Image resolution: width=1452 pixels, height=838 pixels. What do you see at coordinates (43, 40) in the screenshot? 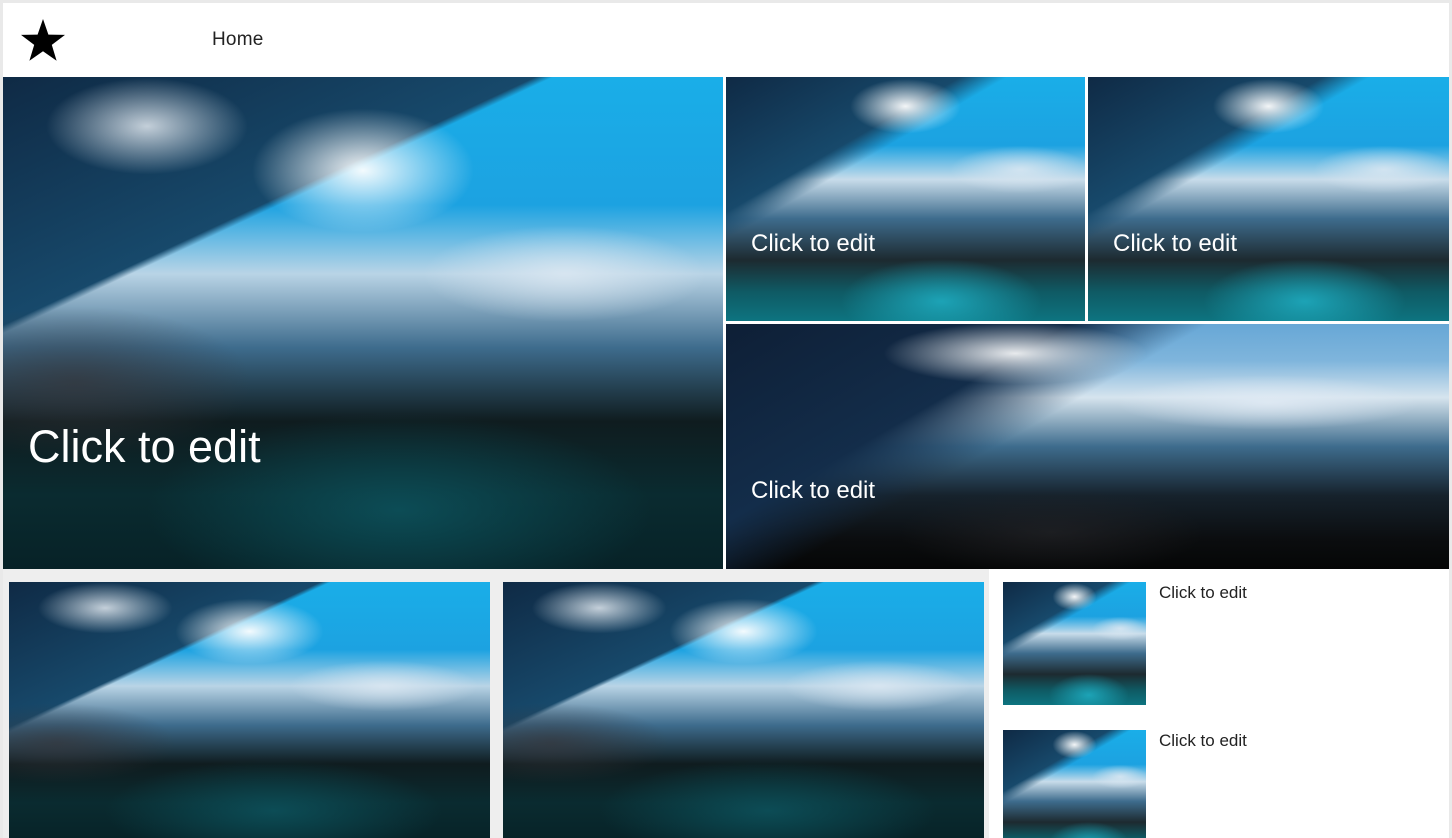
I see `star-icon` at bounding box center [43, 40].